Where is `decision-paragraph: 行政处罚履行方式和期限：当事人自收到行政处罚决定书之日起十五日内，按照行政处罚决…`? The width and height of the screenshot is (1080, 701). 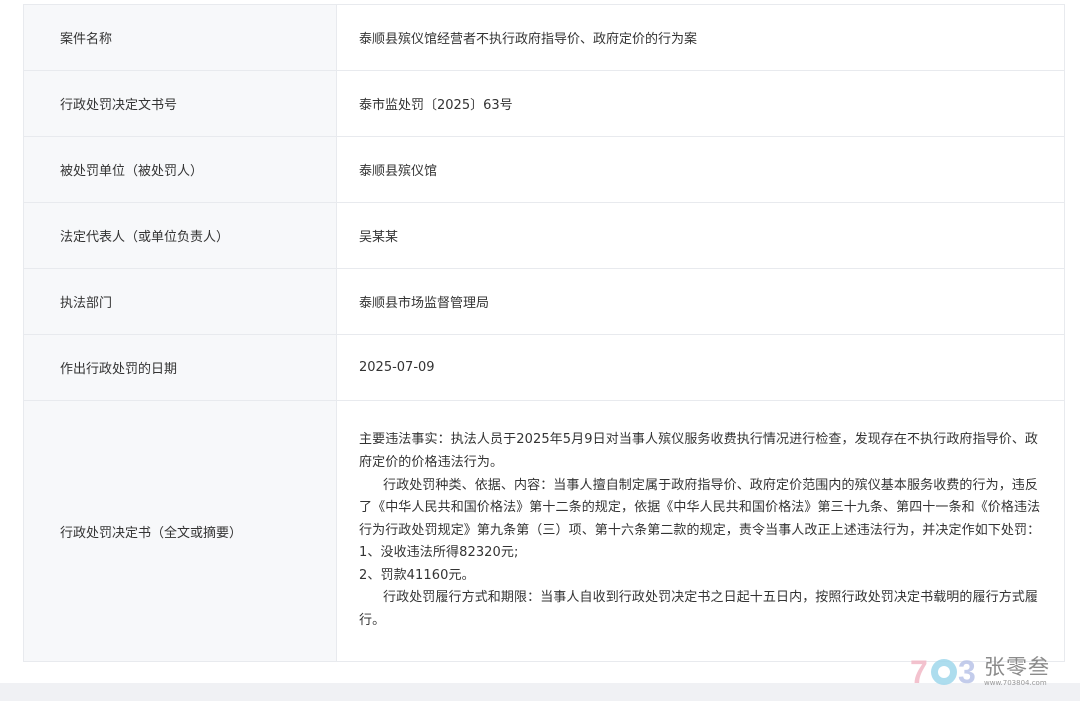 decision-paragraph: 行政处罚履行方式和期限：当事人自收到行政处罚决定书之日起十五日内，按照行政处罚决… is located at coordinates (699, 609).